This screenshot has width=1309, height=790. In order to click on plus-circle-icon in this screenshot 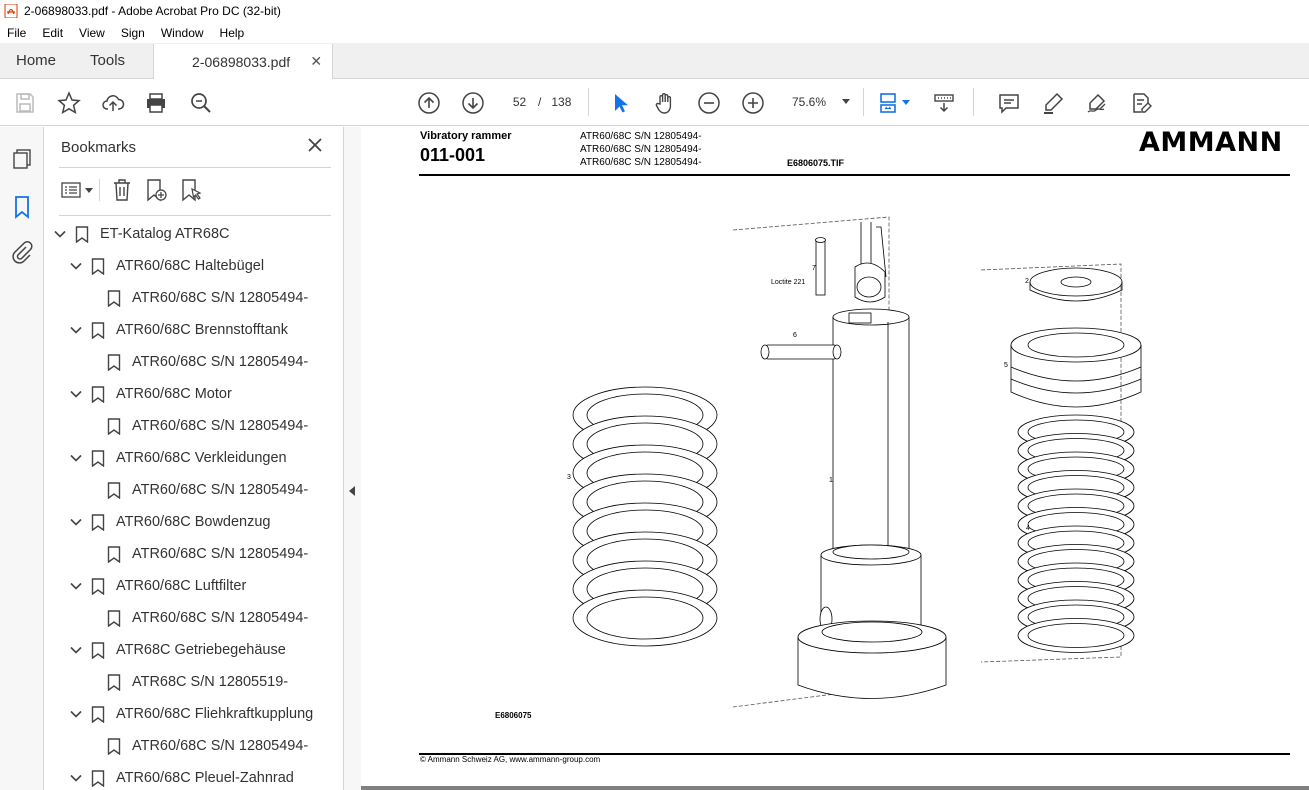, I will do `click(753, 103)`.